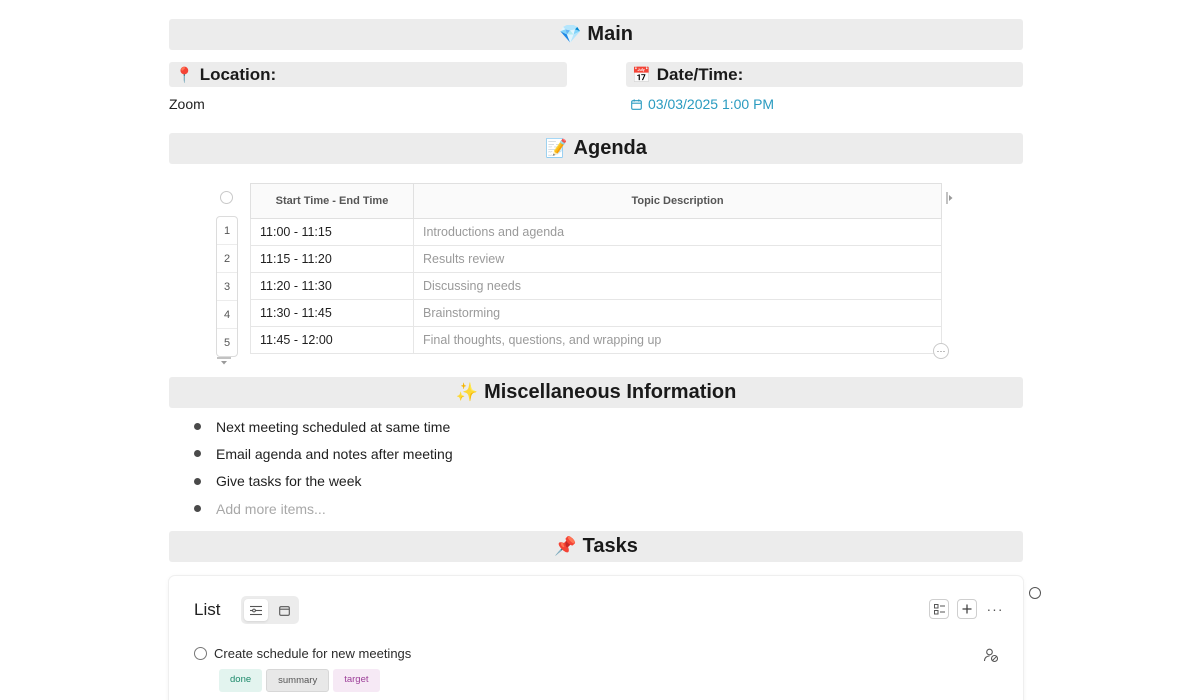 The width and height of the screenshot is (1200, 700). Describe the element at coordinates (677, 259) in the screenshot. I see `topic-cell: Results review` at that location.